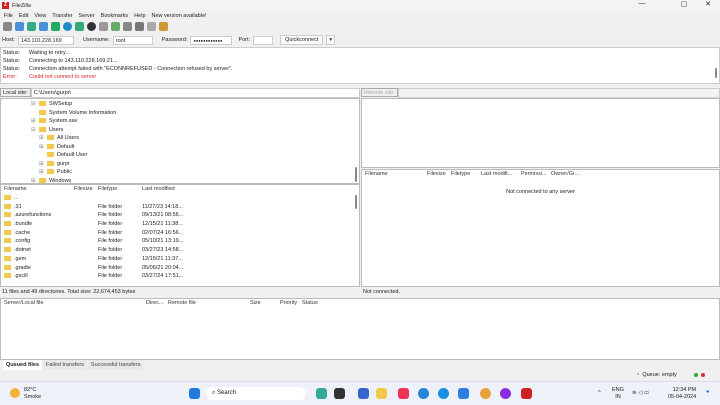 This screenshot has width=720, height=405. What do you see at coordinates (180, 113) in the screenshot?
I see `tree-node: System Volume Information` at bounding box center [180, 113].